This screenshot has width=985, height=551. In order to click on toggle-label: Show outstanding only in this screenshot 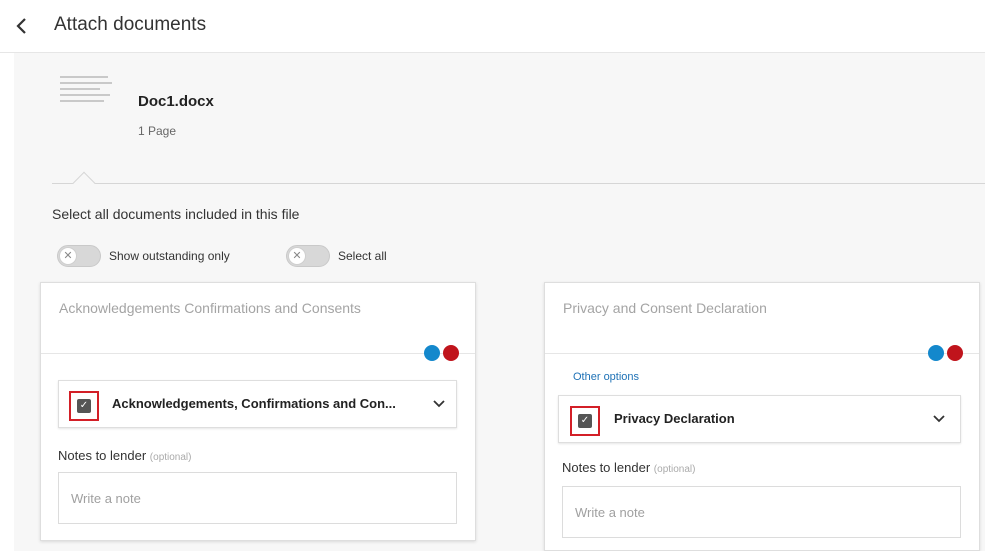, I will do `click(169, 256)`.